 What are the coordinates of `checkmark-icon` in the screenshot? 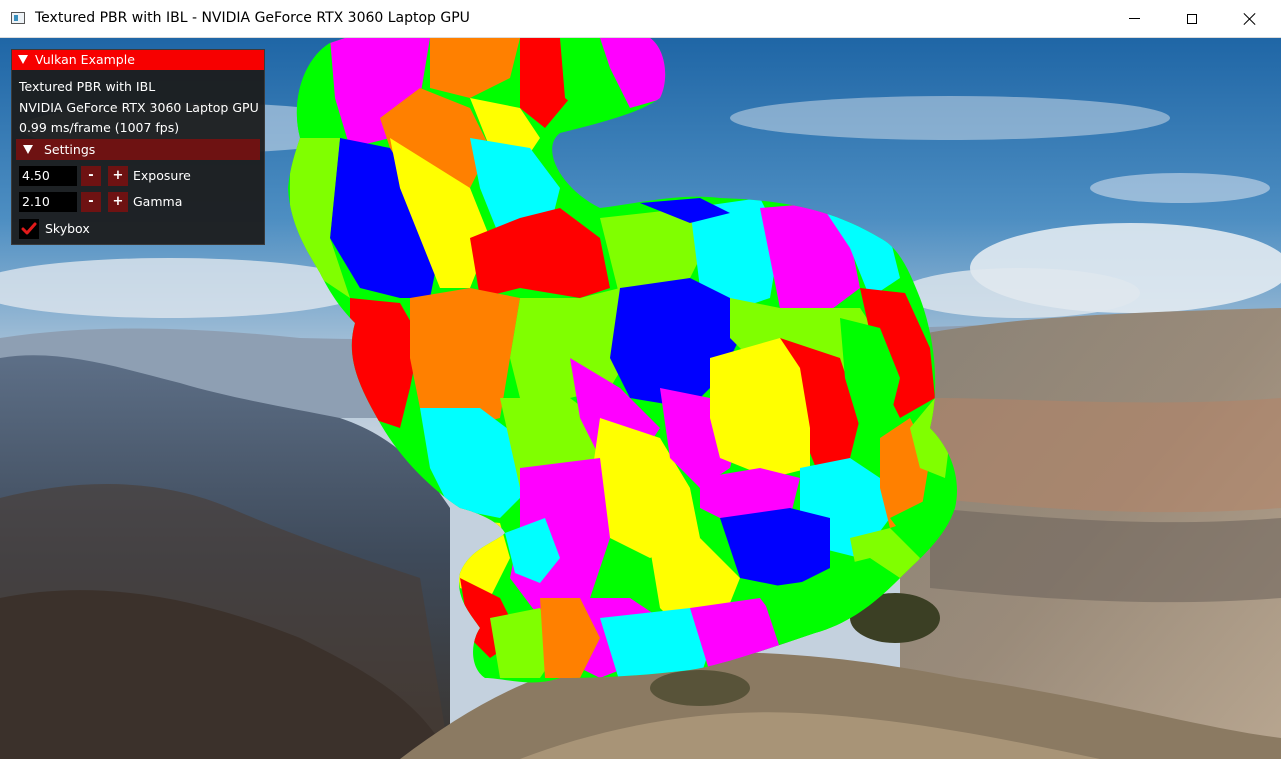 It's located at (29, 228).